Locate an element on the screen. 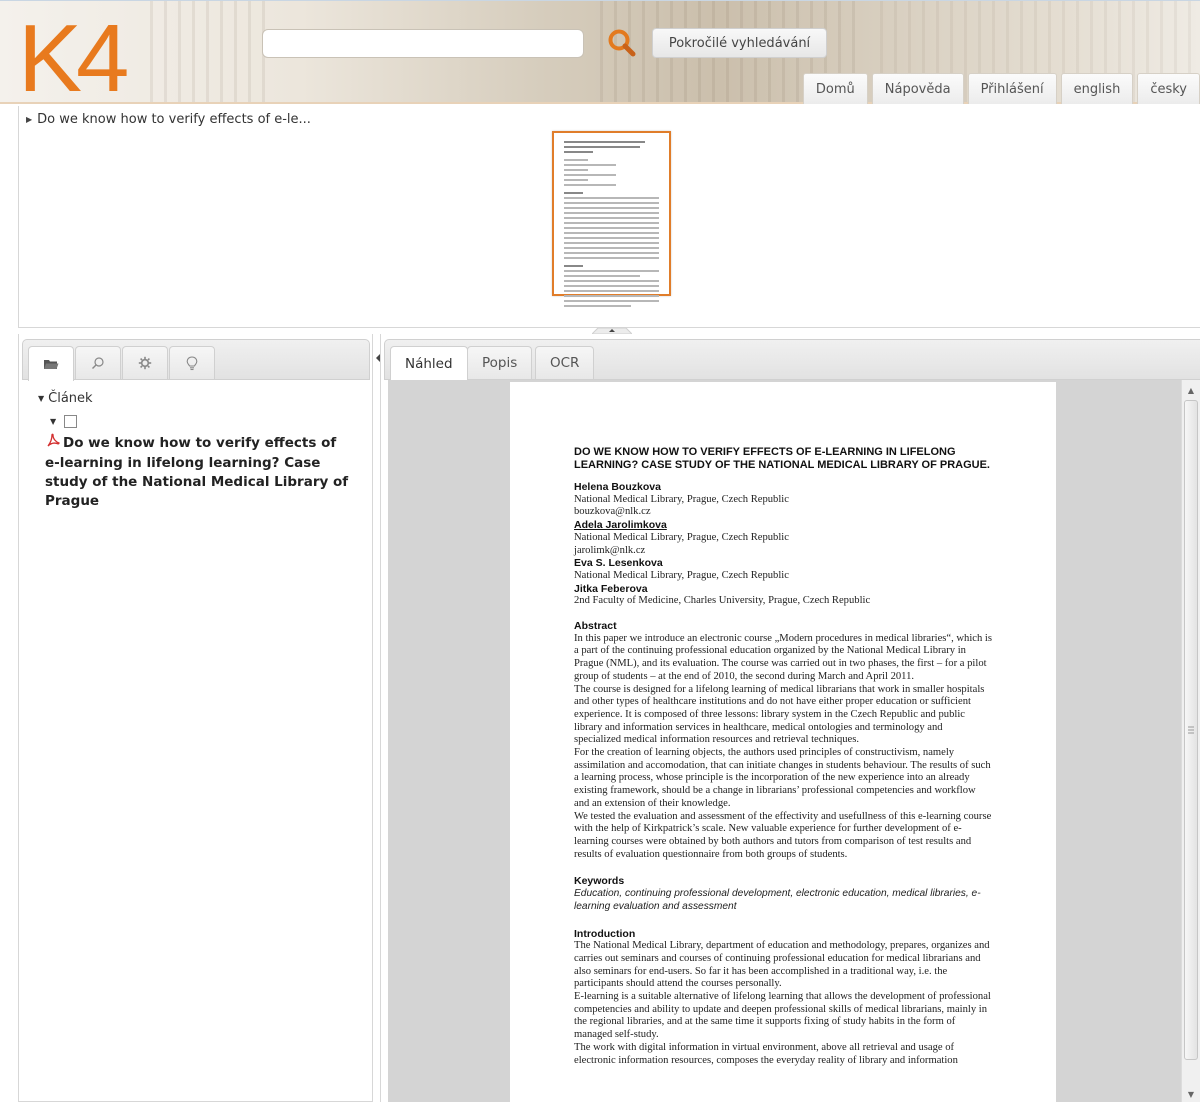 The image size is (1200, 1102). tab-structure is located at coordinates (51, 363).